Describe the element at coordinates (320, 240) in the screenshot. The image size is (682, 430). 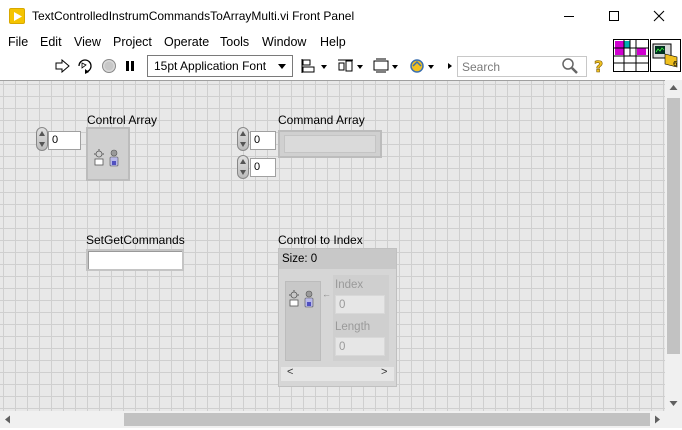
I see `control-to-index-label: Control to Index` at that location.